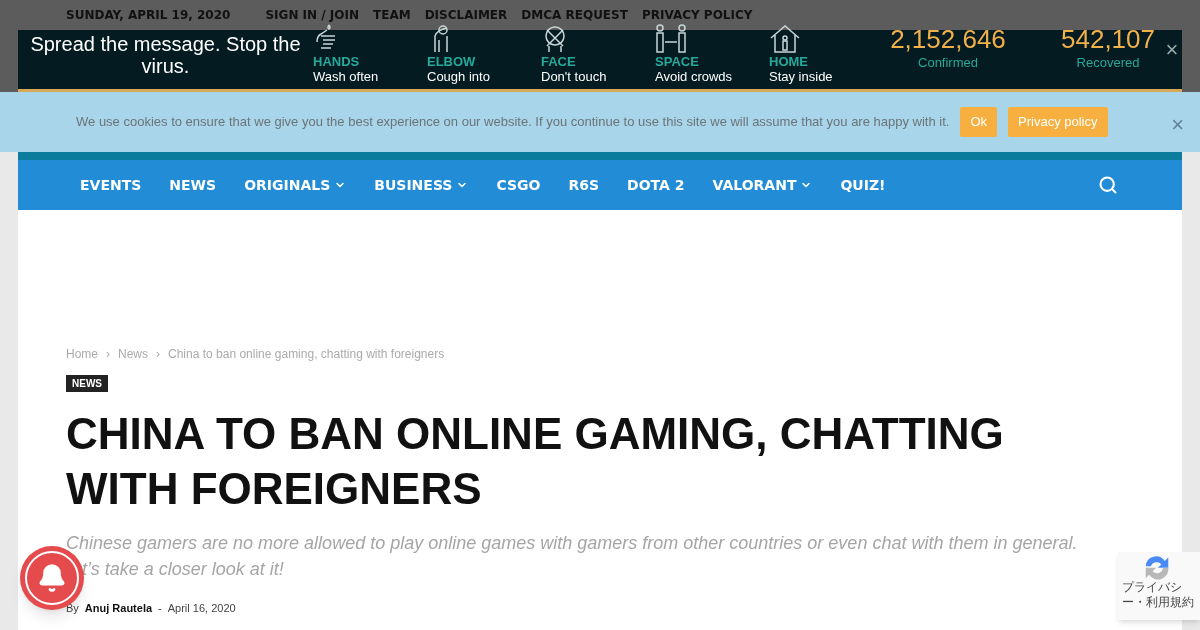 This screenshot has height=630, width=1200. Describe the element at coordinates (979, 122) in the screenshot. I see `ok-button: Ok` at that location.